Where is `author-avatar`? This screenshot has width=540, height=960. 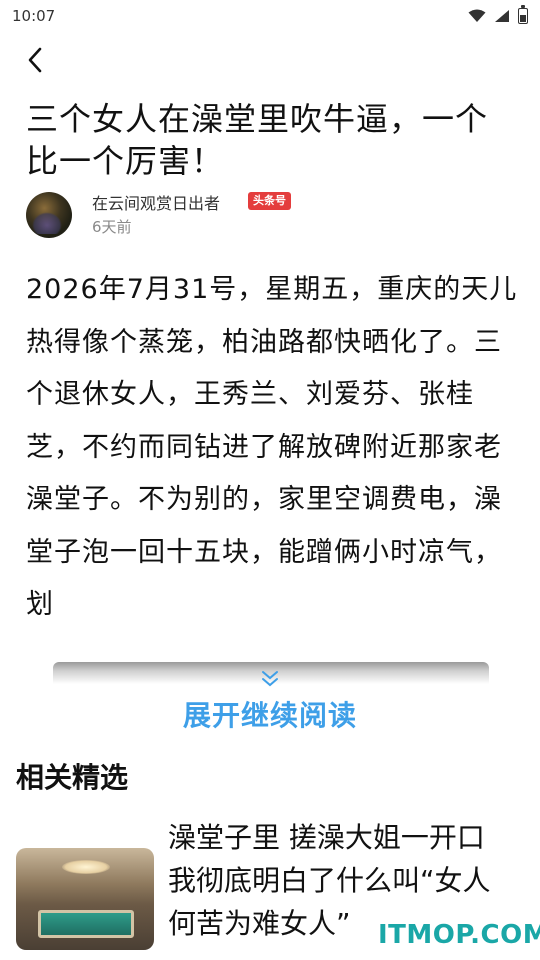 author-avatar is located at coordinates (49, 215).